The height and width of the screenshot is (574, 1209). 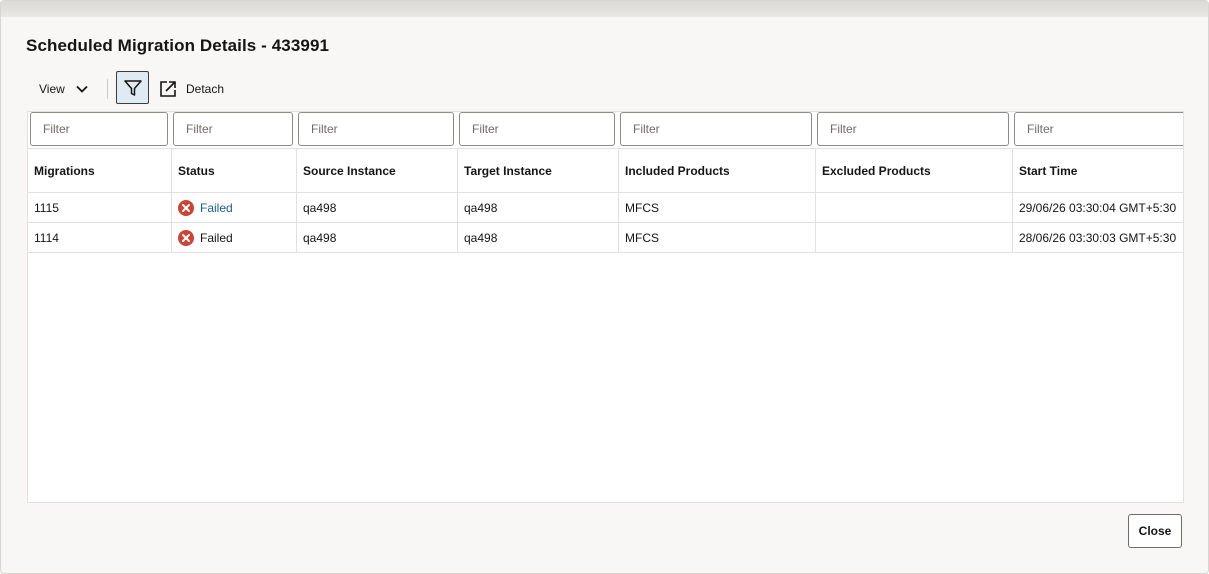 I want to click on column-header-target-instance: Target Instance, so click(x=537, y=171).